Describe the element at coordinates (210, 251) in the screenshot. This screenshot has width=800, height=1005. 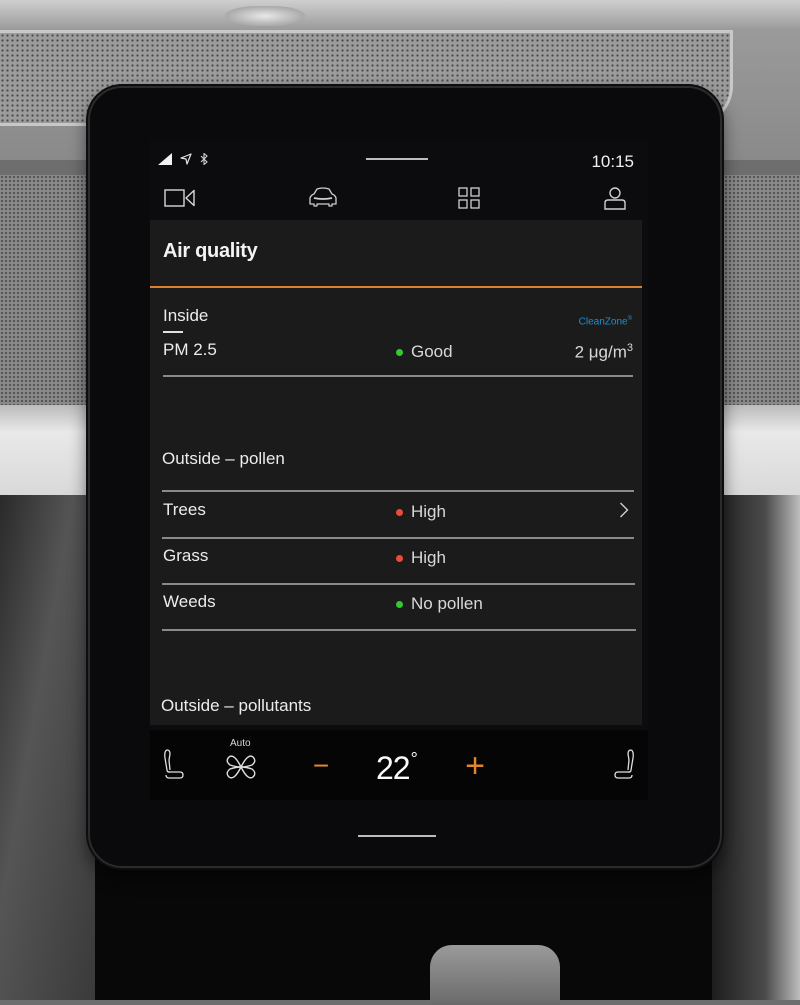
I see `page-title: Air quality` at that location.